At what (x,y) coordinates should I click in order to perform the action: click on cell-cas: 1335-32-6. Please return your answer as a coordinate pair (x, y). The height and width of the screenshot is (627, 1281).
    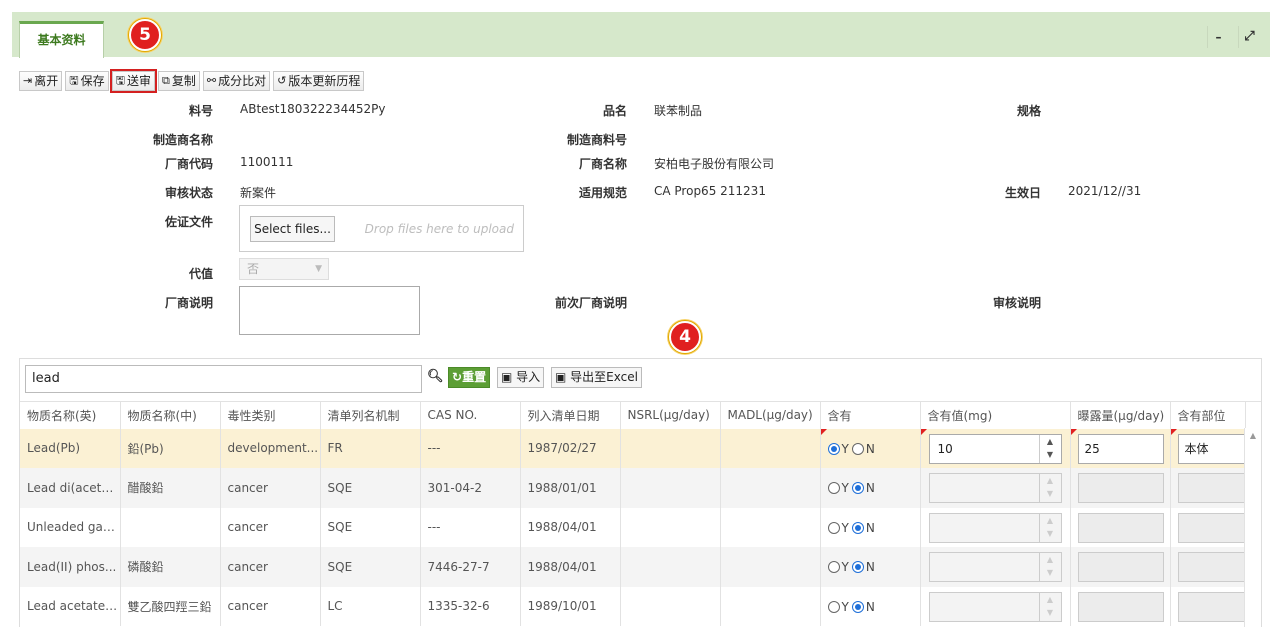
    Looking at the image, I should click on (470, 606).